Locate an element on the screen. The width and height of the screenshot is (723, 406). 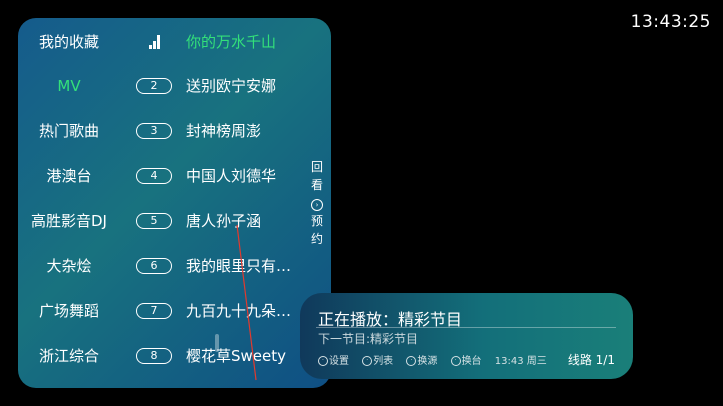
source-icon: · is located at coordinates (411, 361).